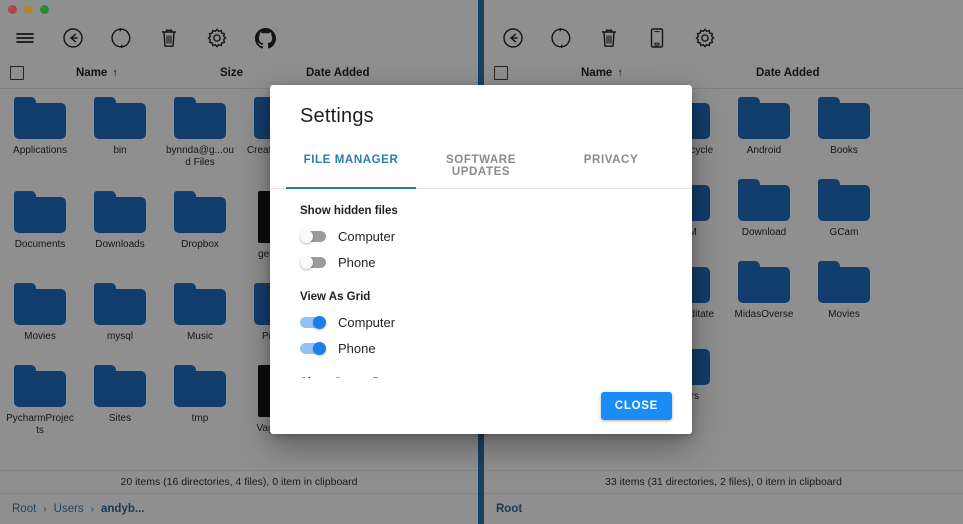 The image size is (963, 524). What do you see at coordinates (231, 73) in the screenshot?
I see `column-header-size: Size` at bounding box center [231, 73].